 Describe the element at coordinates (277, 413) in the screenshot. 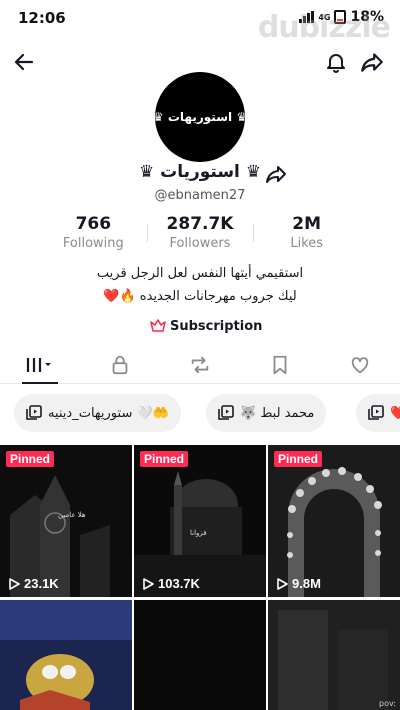

I see `playlist-chip-label: محمد لبط 🐺` at that location.